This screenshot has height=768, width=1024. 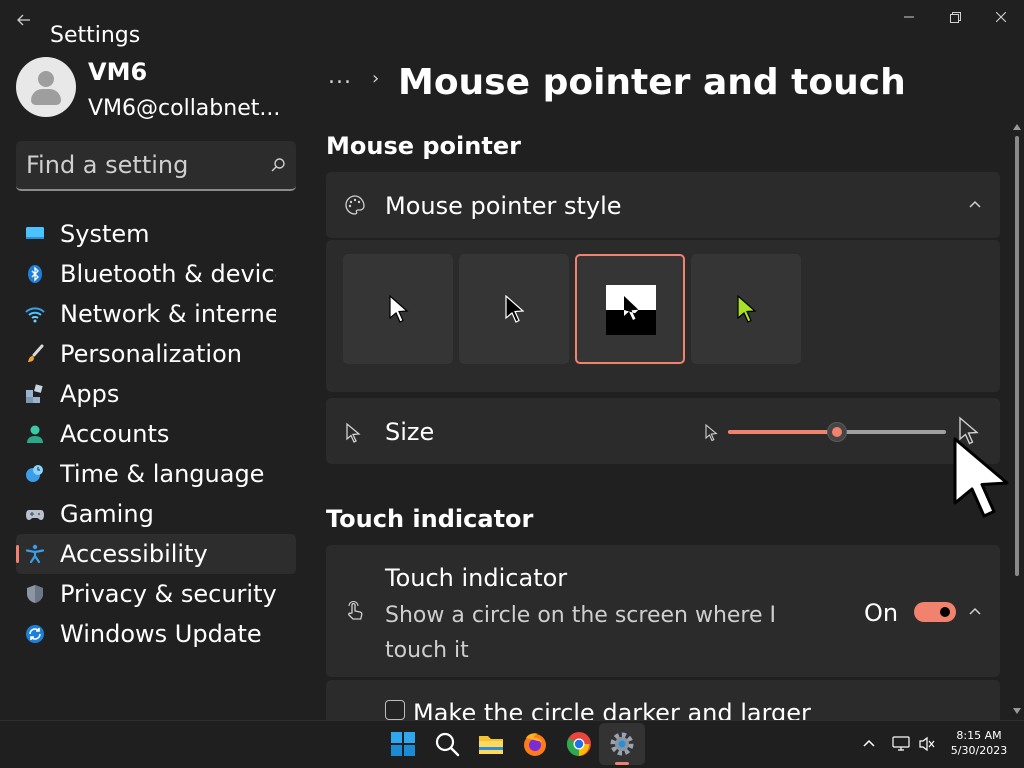 I want to click on firefox-icon, so click(x=535, y=744).